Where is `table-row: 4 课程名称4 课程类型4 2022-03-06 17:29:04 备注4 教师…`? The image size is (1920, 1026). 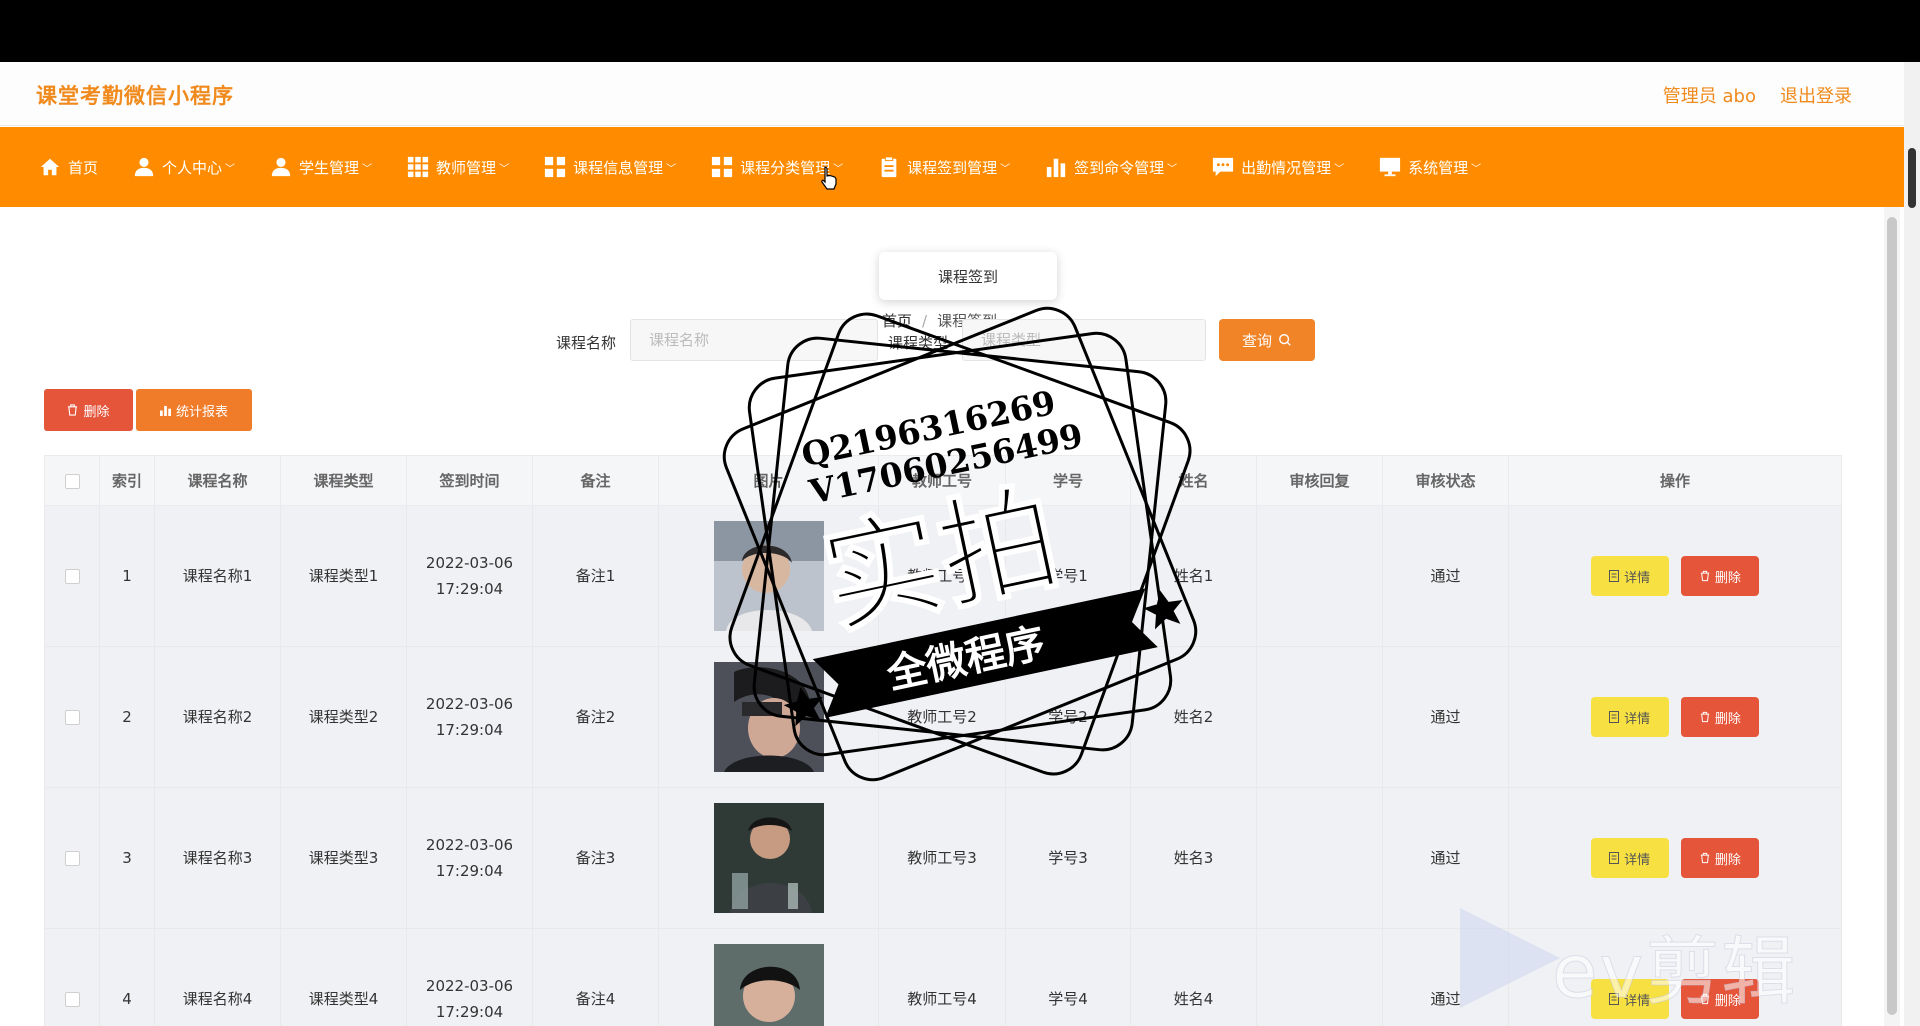 table-row: 4 课程名称4 课程类型4 2022-03-06 17:29:04 备注4 教师… is located at coordinates (943, 977).